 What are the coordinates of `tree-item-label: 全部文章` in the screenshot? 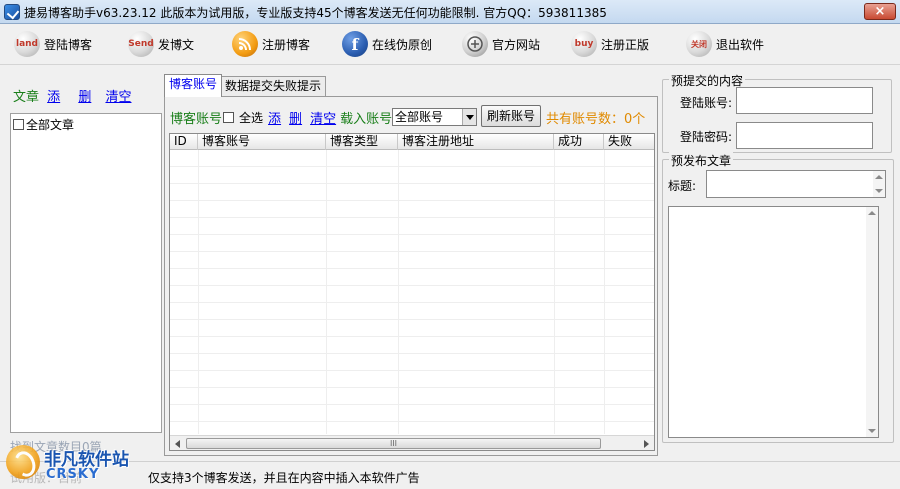 It's located at (50, 125).